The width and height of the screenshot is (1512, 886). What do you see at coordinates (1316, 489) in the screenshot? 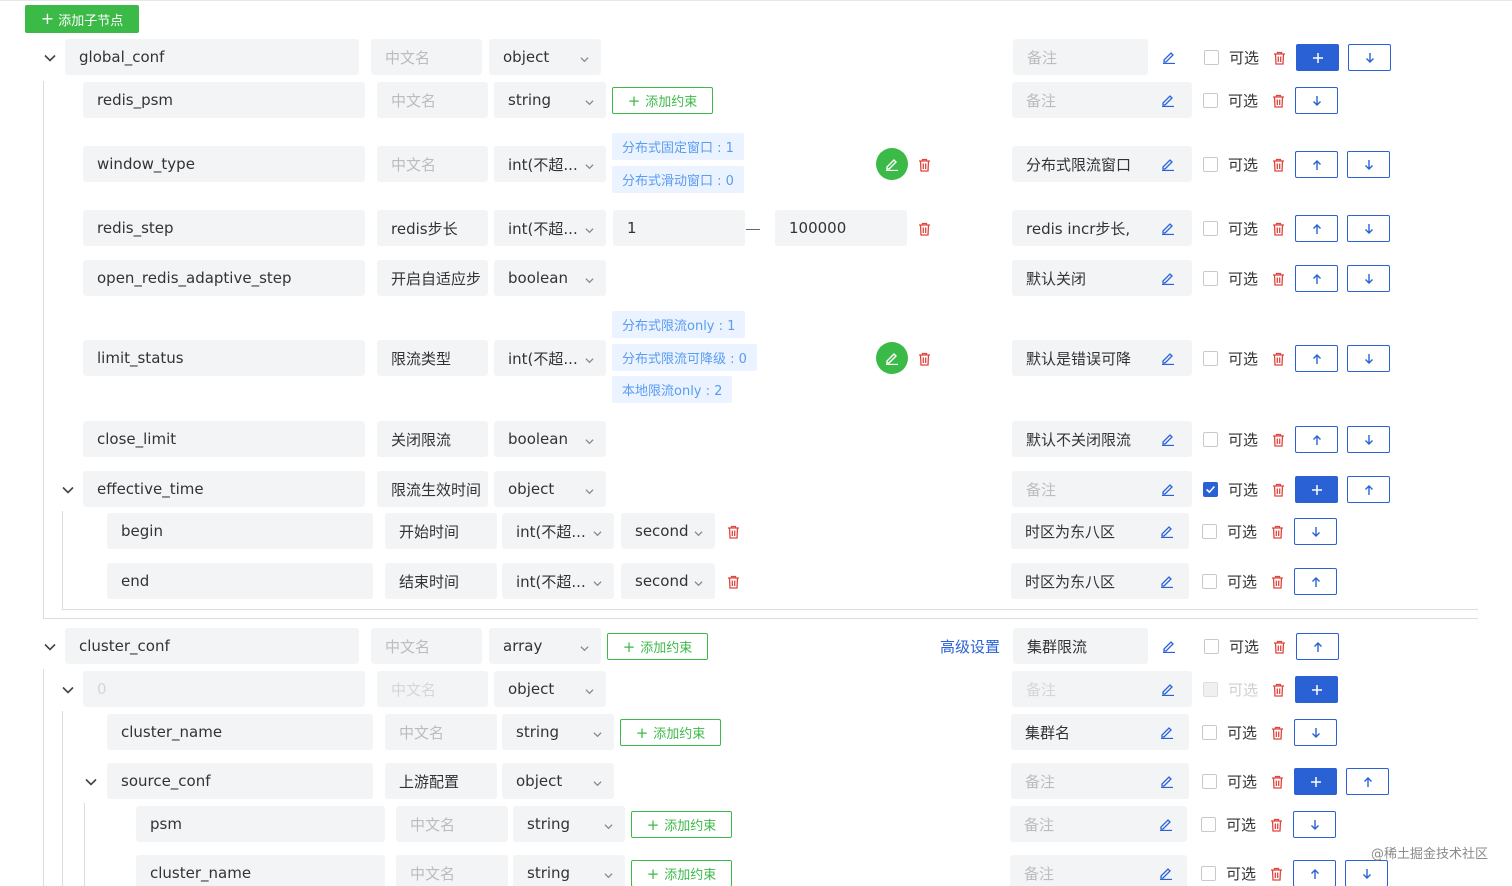
I see `add-child-button` at bounding box center [1316, 489].